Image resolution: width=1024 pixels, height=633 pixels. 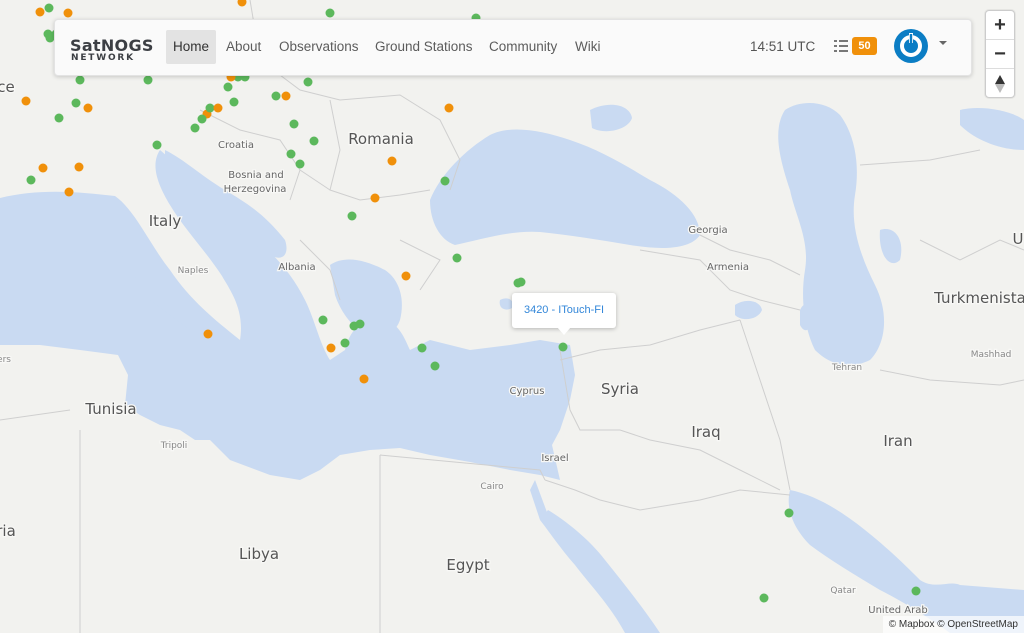 What do you see at coordinates (319, 47) in the screenshot?
I see `nav-observations: Observations` at bounding box center [319, 47].